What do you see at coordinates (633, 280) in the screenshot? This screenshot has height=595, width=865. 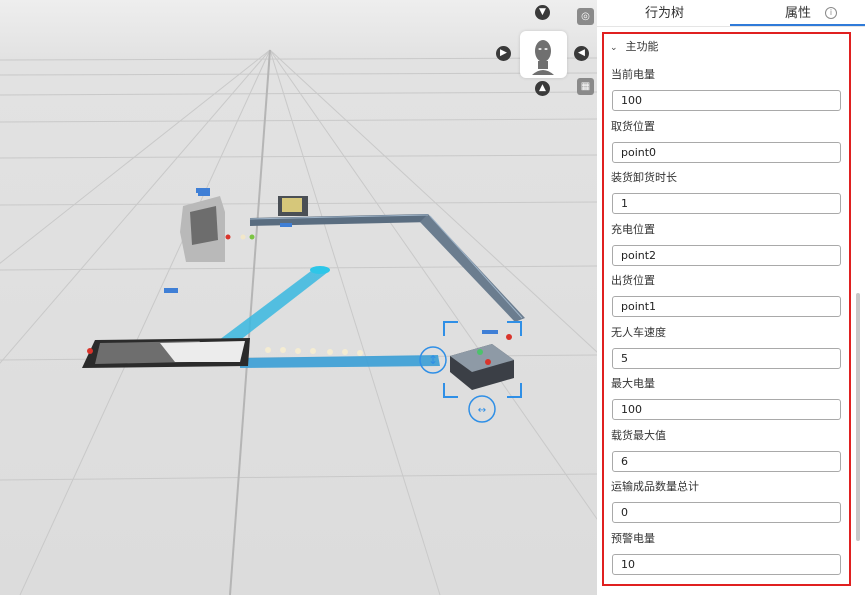 I see `field-label: 出货位置` at bounding box center [633, 280].